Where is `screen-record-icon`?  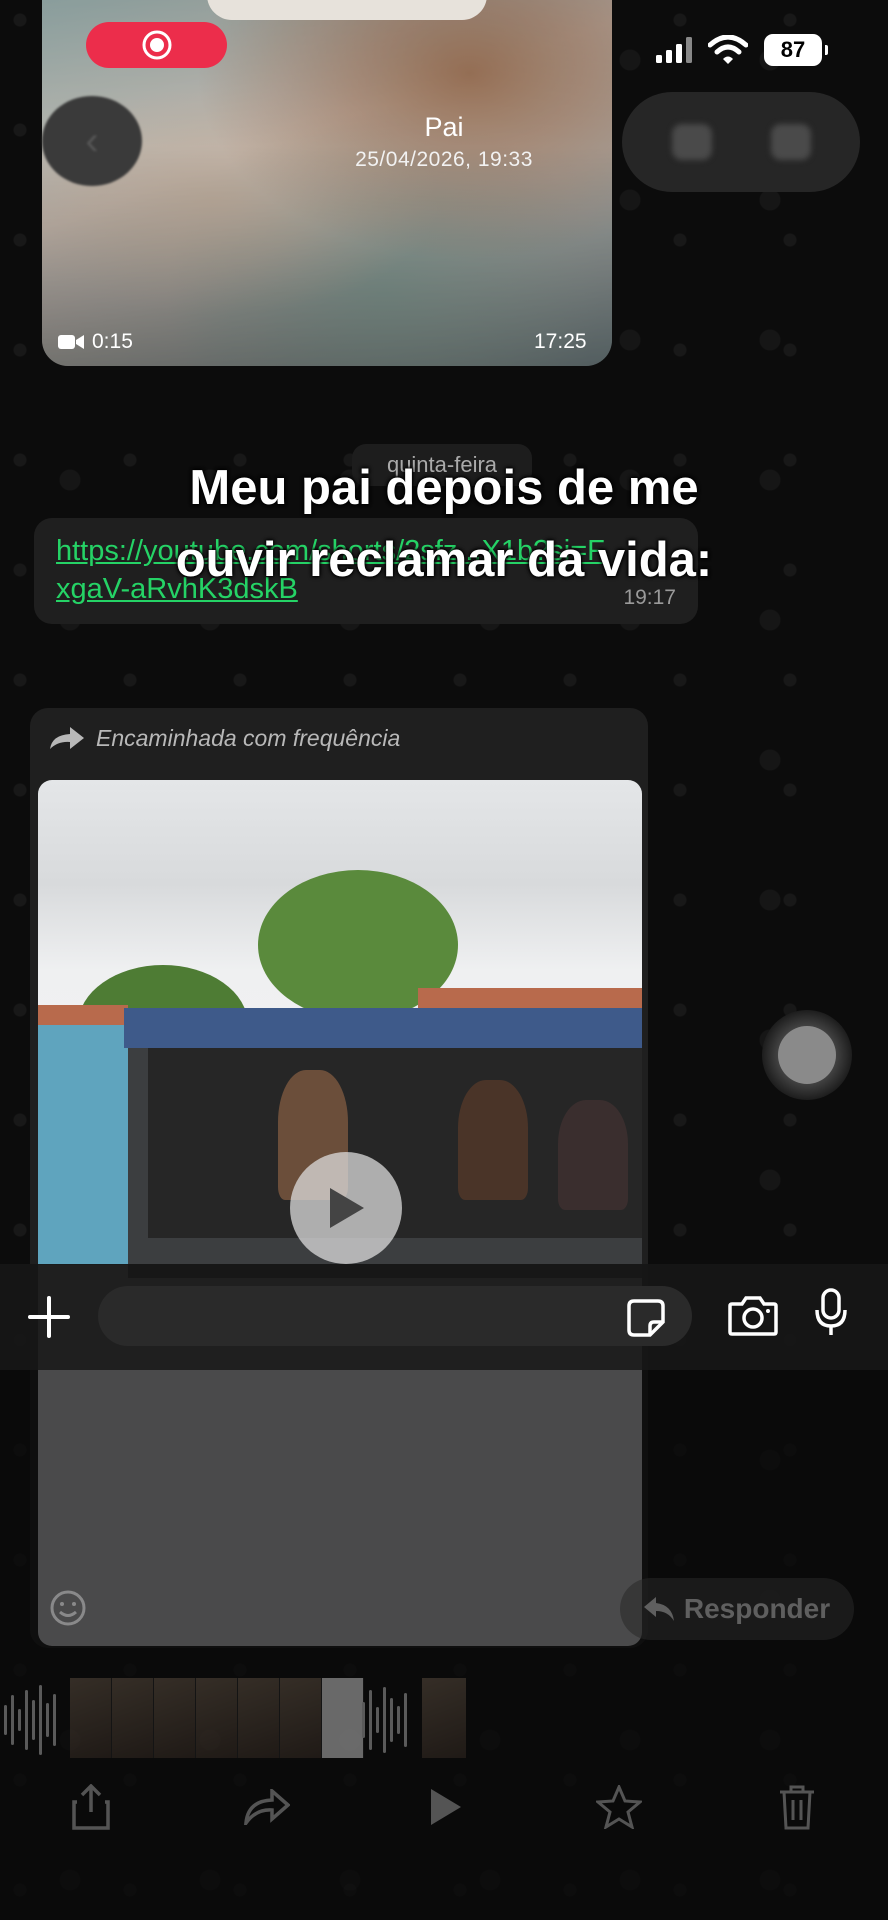
screen-record-icon is located at coordinates (156, 45).